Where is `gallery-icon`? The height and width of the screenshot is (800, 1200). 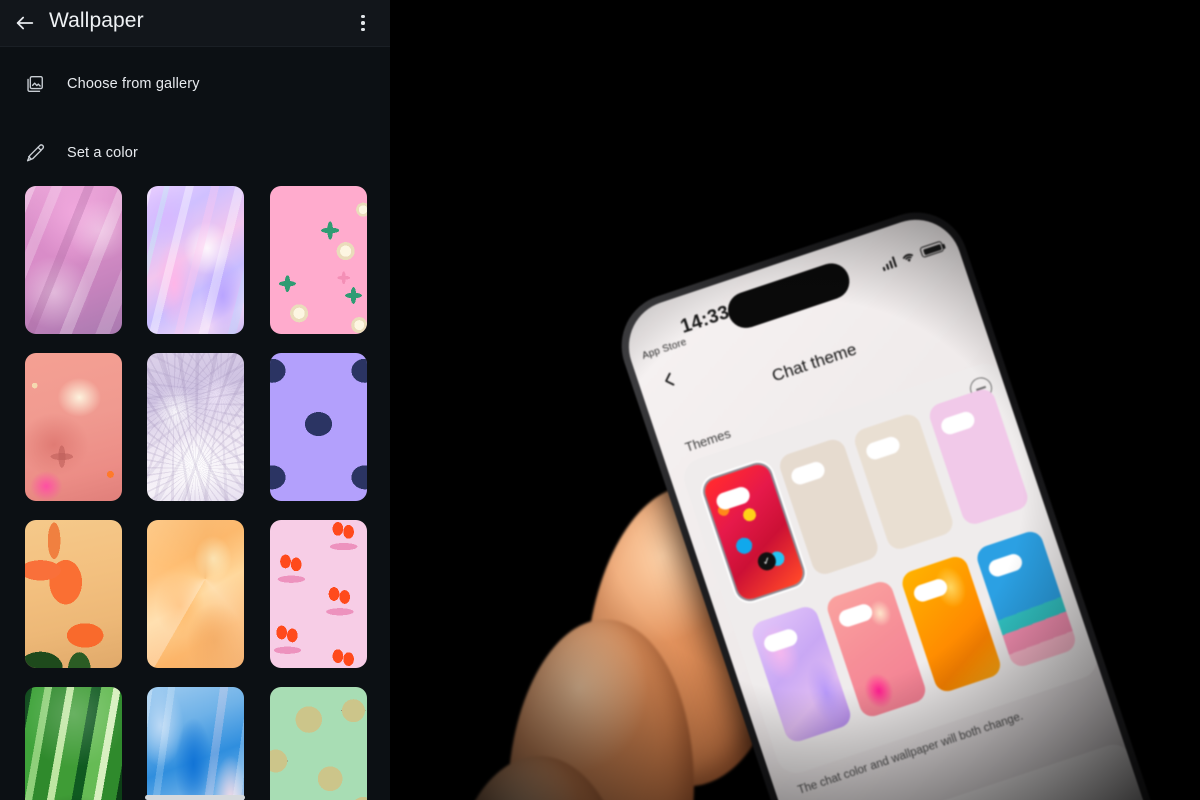
gallery-icon is located at coordinates (34, 84).